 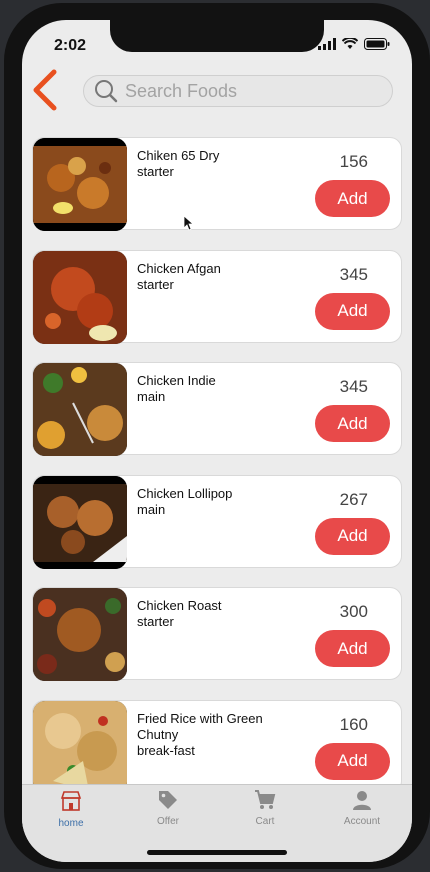 I want to click on food-price: 300, so click(x=353, y=612).